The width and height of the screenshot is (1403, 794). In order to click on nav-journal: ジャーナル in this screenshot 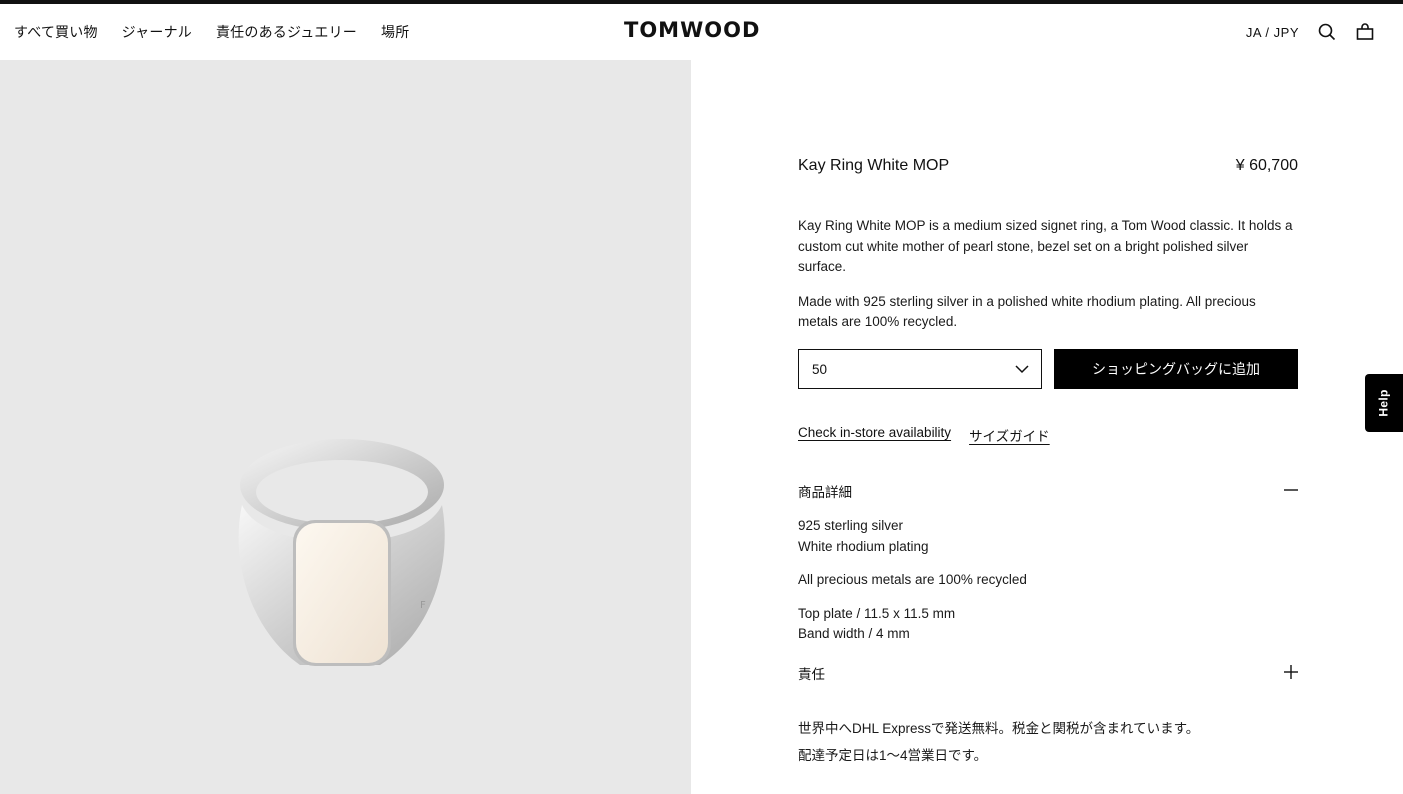, I will do `click(157, 32)`.